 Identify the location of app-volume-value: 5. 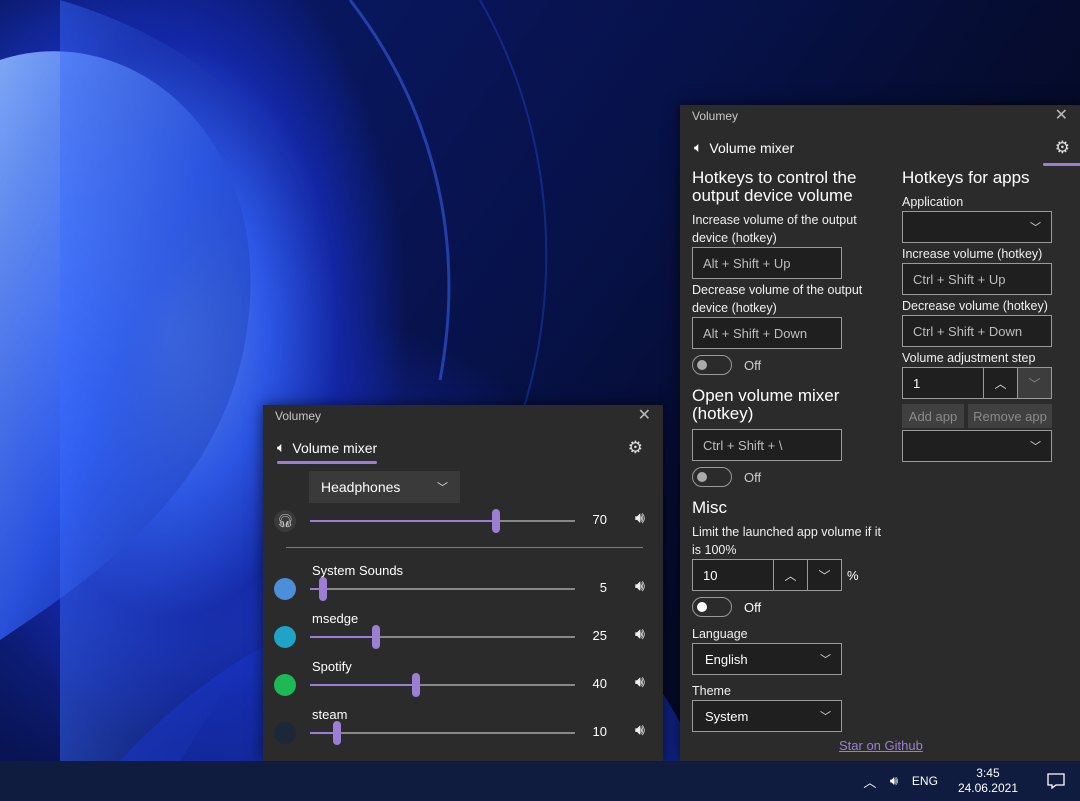
(603, 587).